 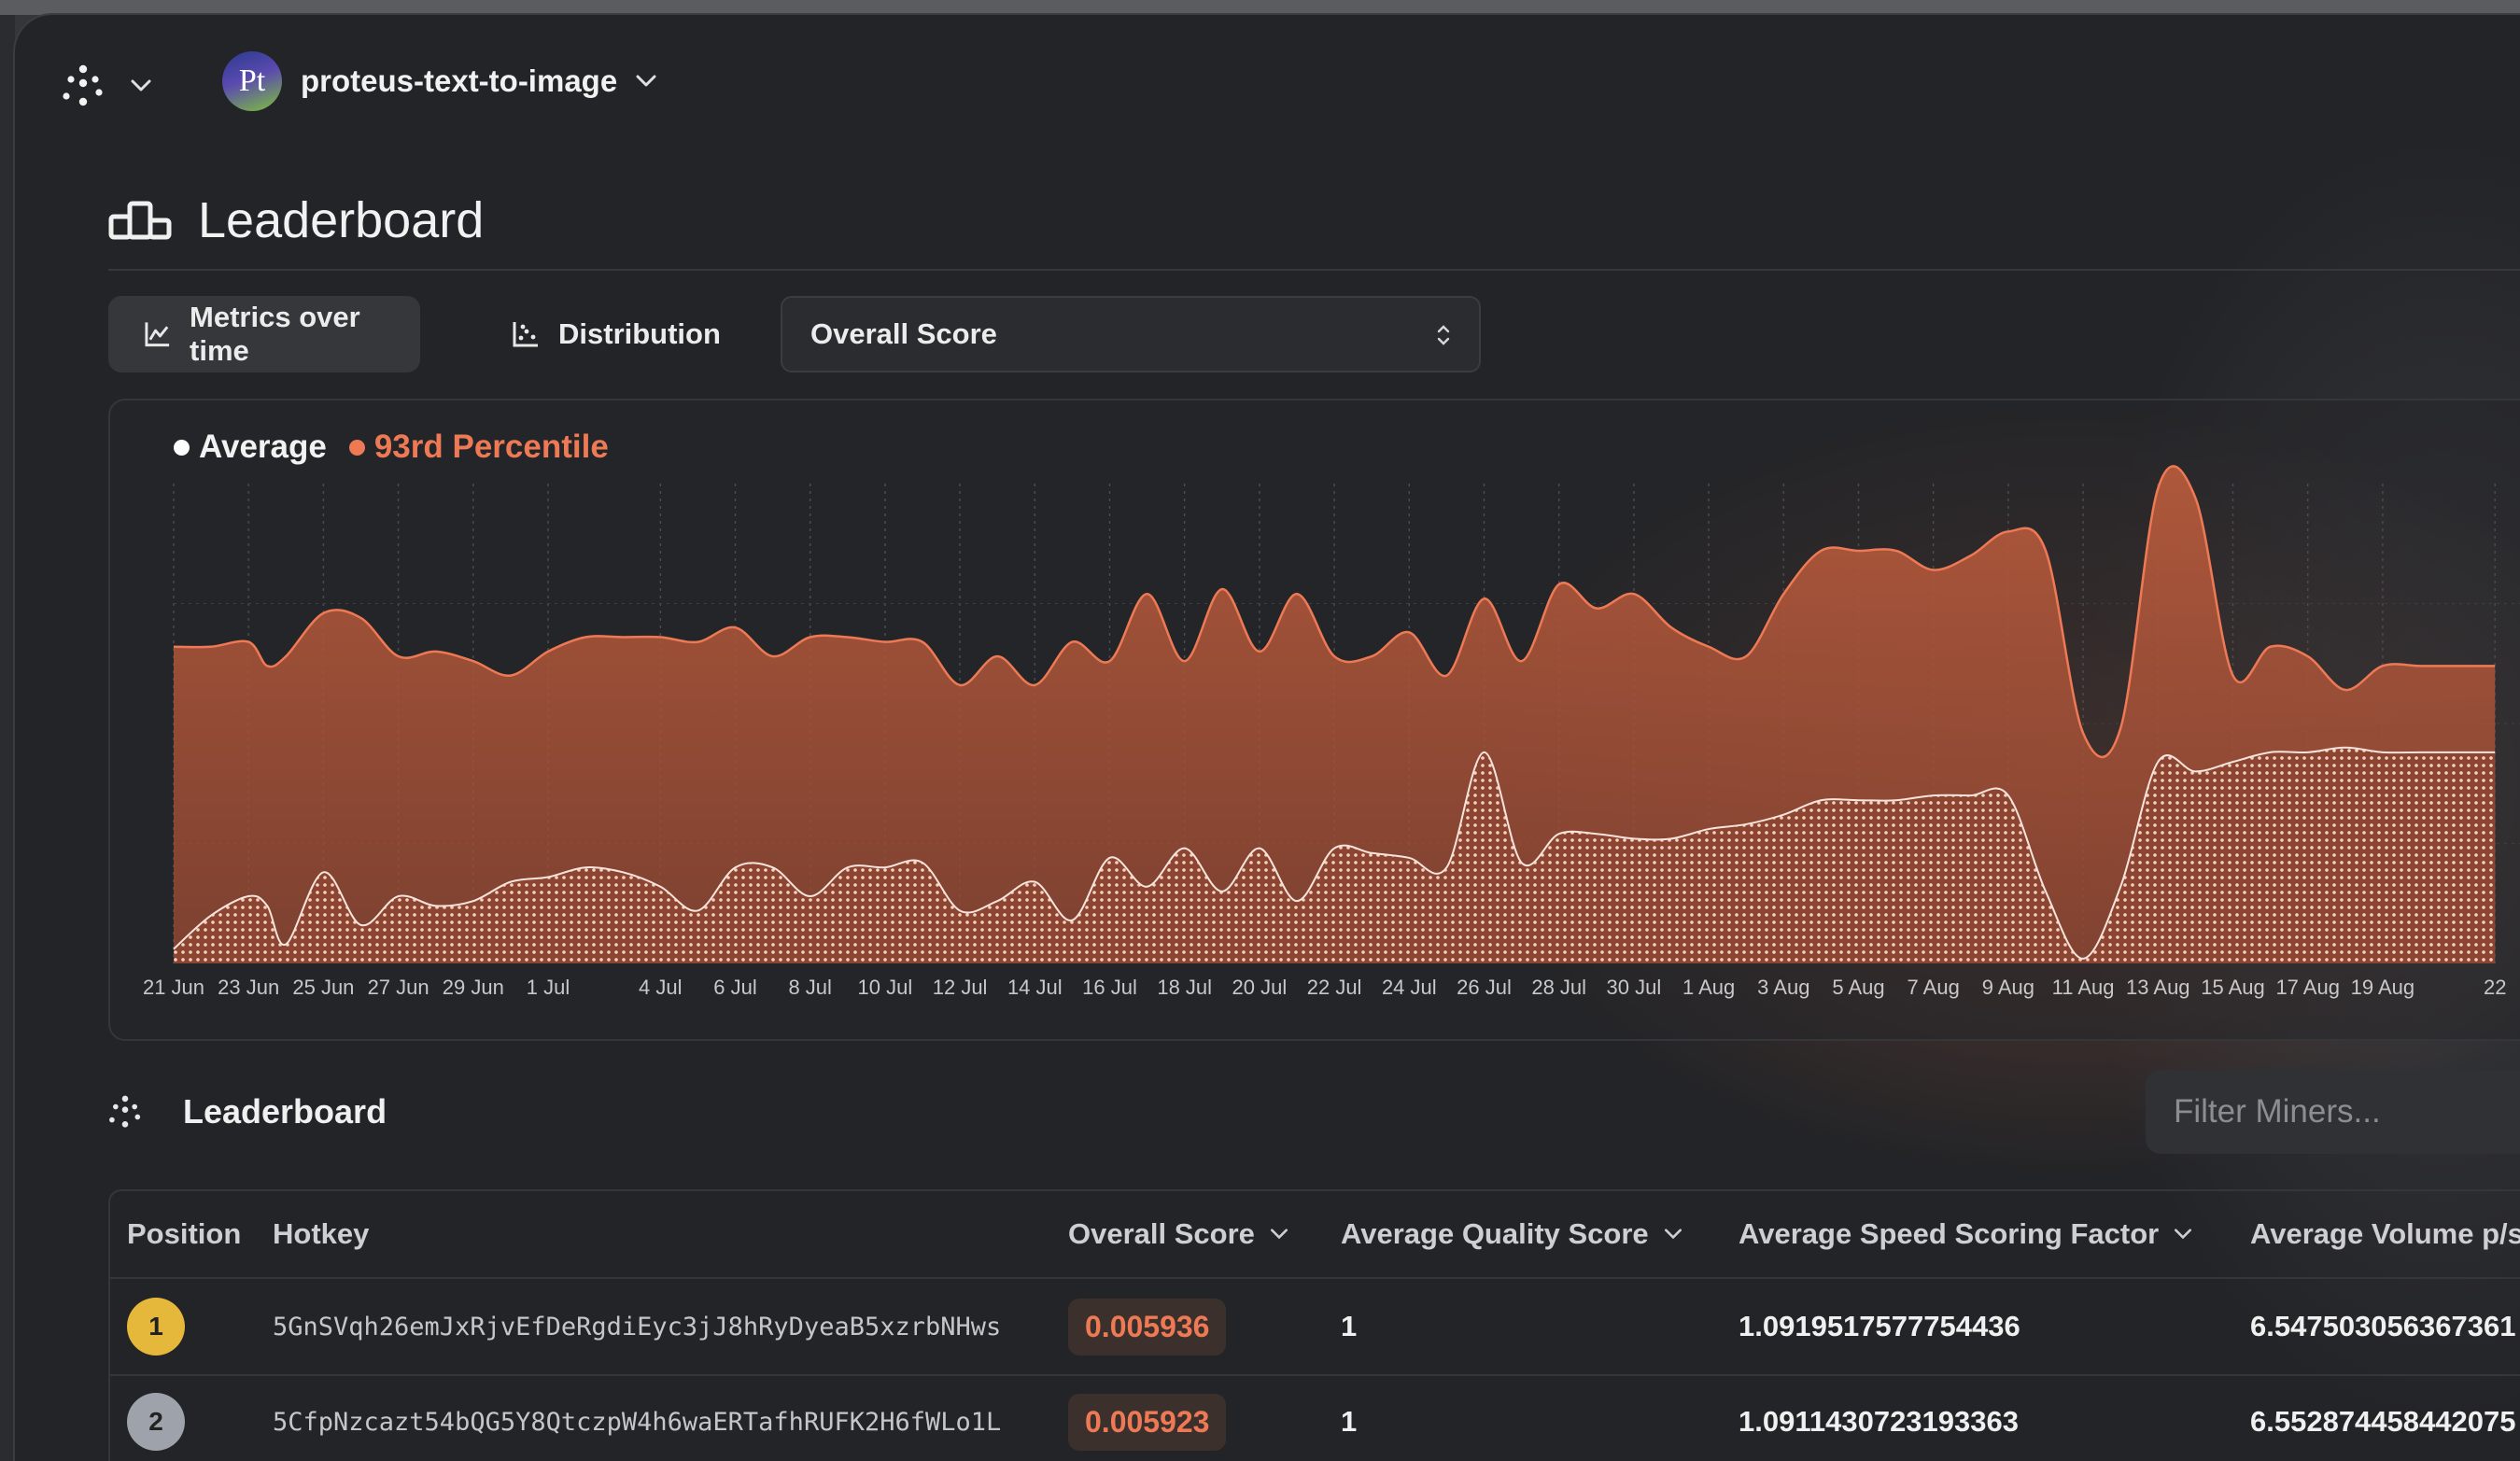 What do you see at coordinates (2008, 987) in the screenshot?
I see `x-tick-label: 9 Aug` at bounding box center [2008, 987].